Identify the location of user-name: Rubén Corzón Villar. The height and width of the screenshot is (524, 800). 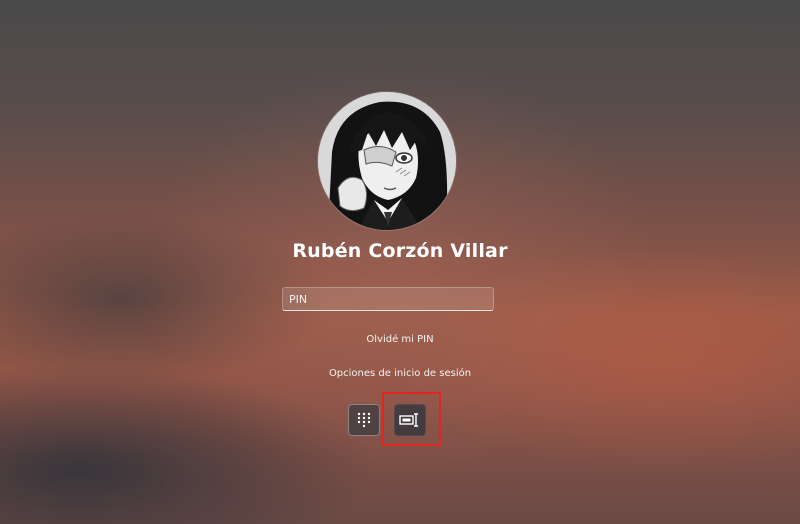
(400, 251).